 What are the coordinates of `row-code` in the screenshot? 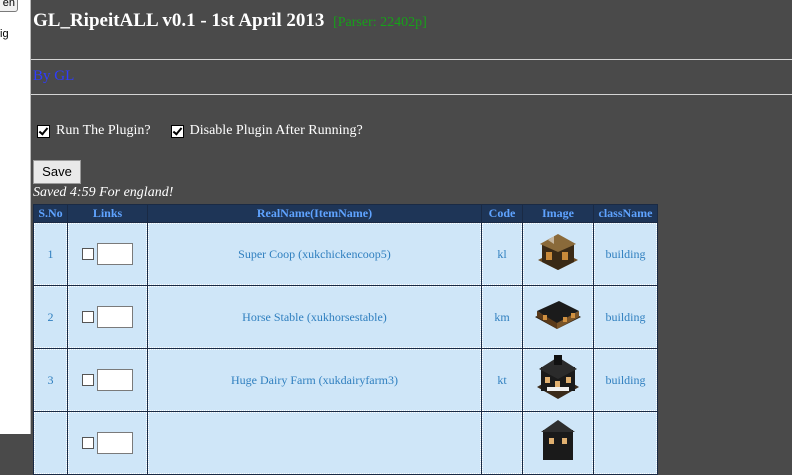 It's located at (502, 443).